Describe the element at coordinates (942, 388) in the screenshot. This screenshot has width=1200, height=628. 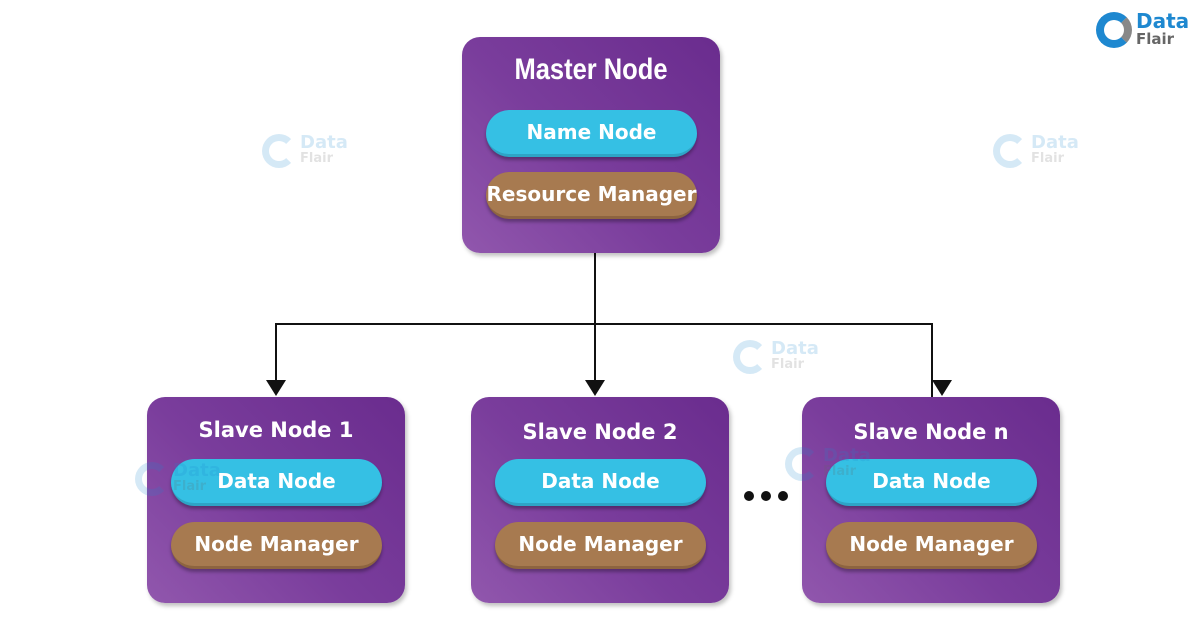
I see `arrow-slave-n` at that location.